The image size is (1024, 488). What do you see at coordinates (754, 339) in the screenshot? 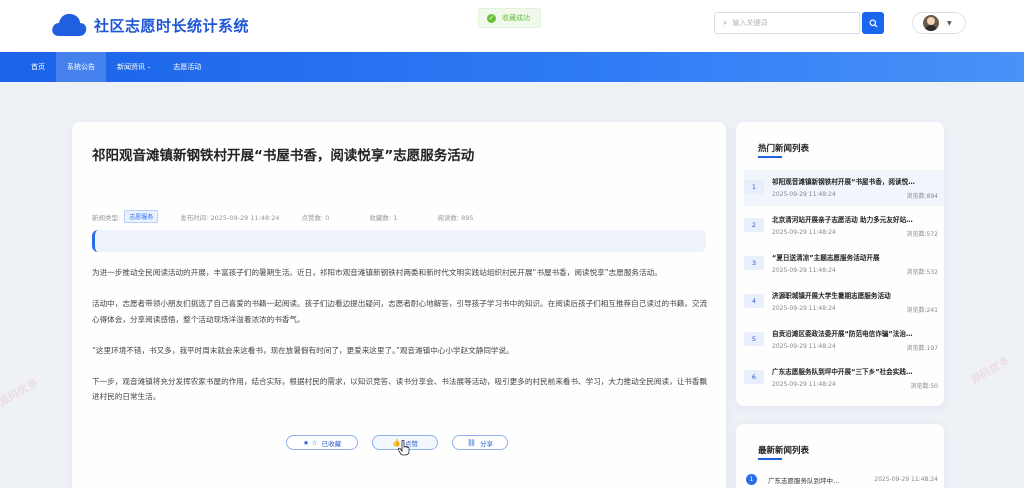
I see `rank-badge: 5` at bounding box center [754, 339].